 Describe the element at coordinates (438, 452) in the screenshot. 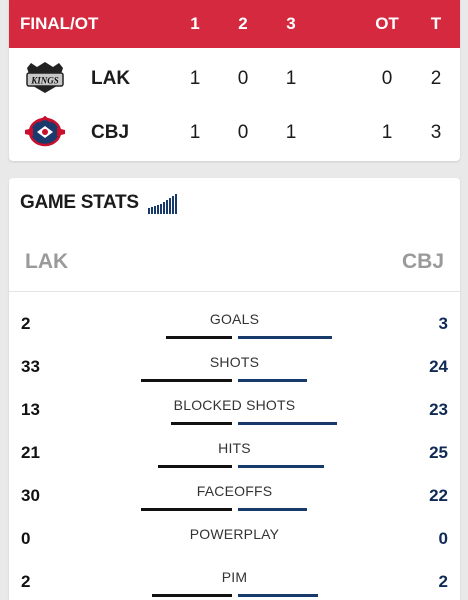

I see `right-stat-value: 25` at that location.